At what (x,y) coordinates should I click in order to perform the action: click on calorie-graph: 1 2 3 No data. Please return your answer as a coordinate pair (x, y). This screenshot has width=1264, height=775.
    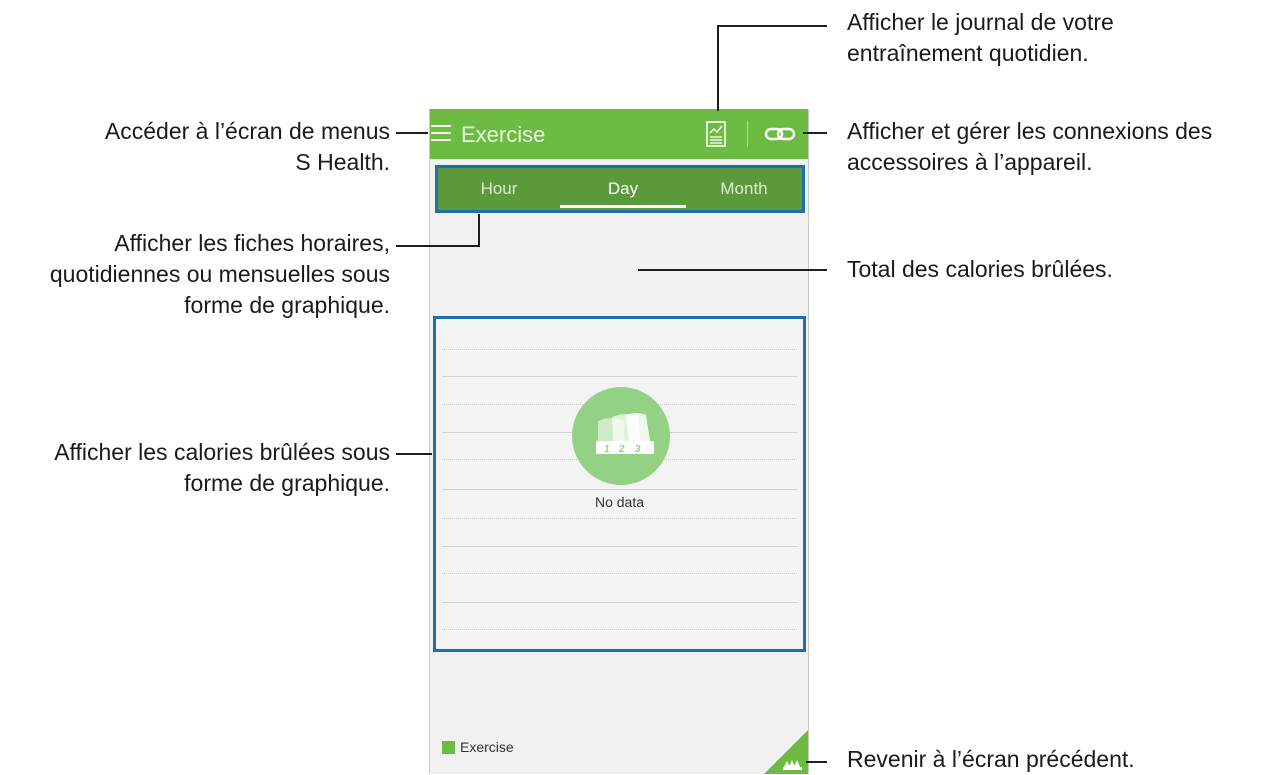
    Looking at the image, I should click on (619, 484).